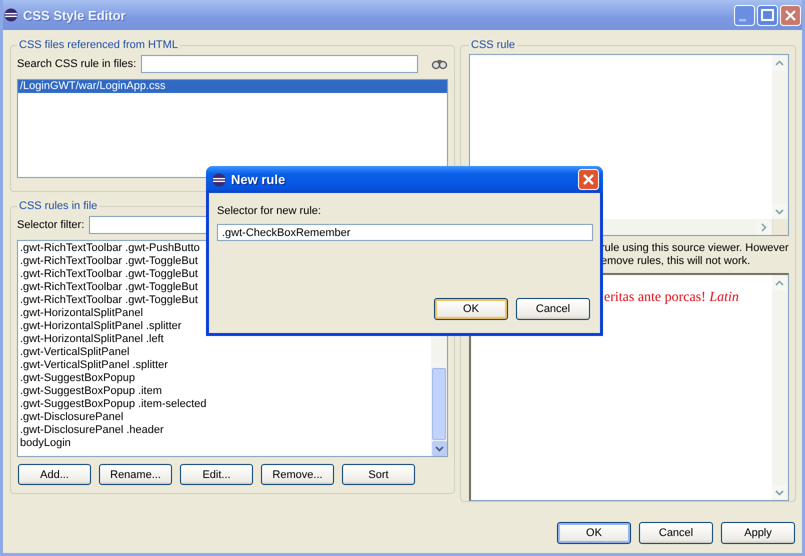  I want to click on list-item: .gwt-HorizontalSplitPanel .left, so click(224, 339).